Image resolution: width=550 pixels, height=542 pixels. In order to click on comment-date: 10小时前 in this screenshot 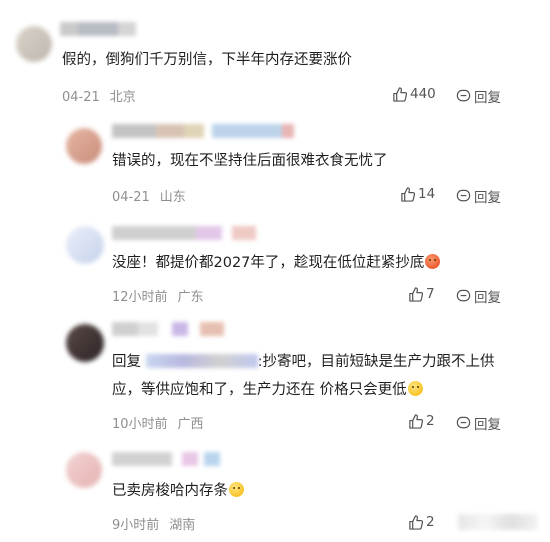, I will do `click(140, 424)`.